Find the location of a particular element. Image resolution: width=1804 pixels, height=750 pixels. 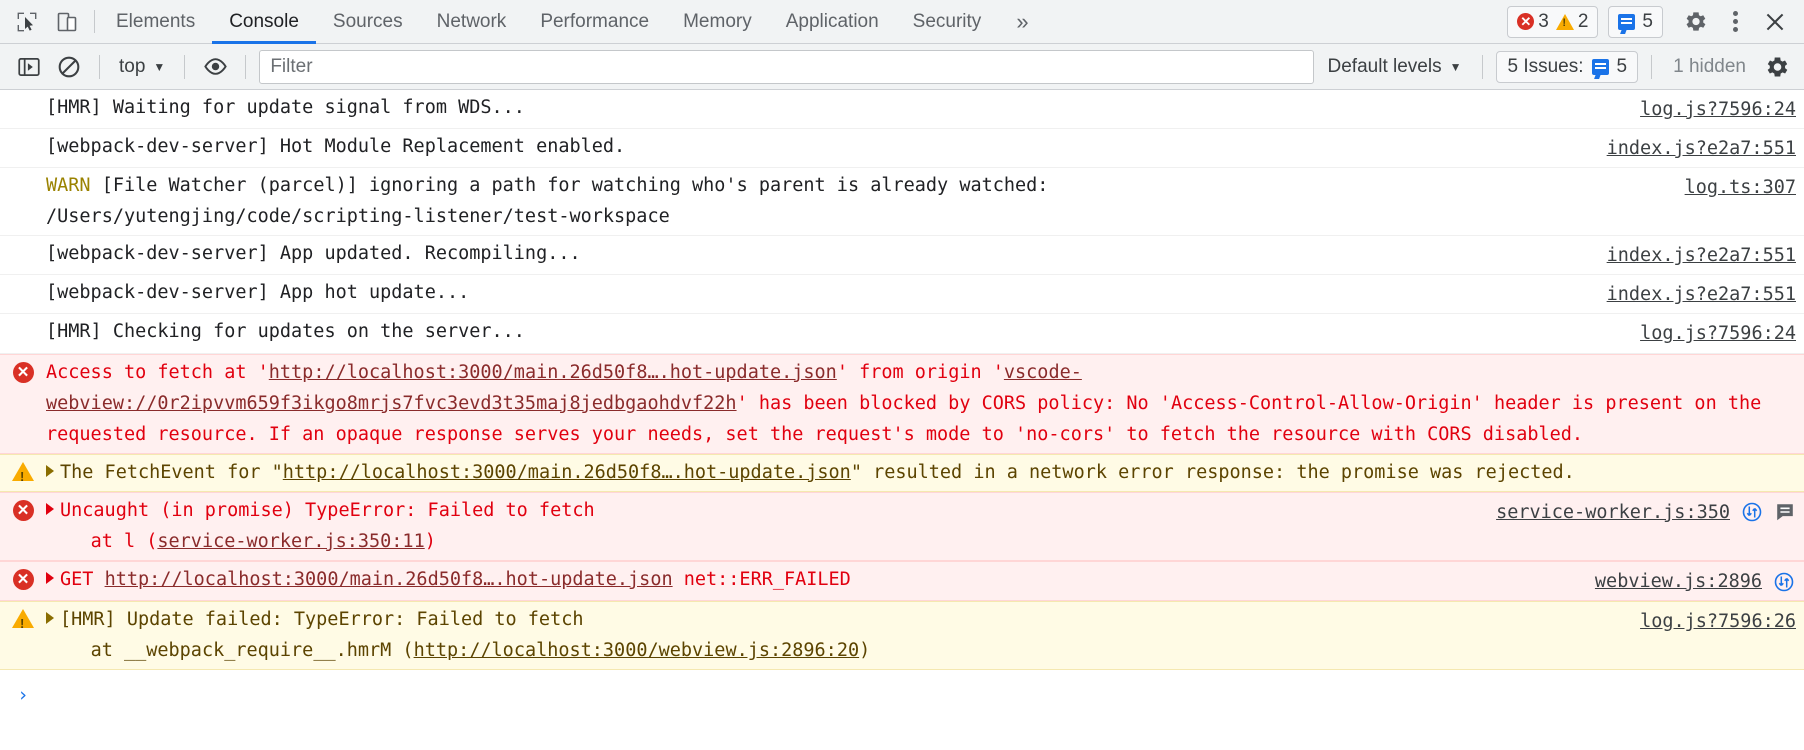

tab-label: Security is located at coordinates (947, 21).